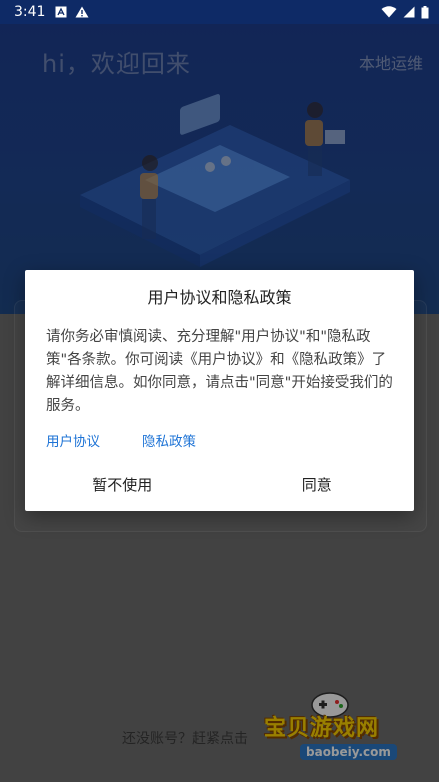  I want to click on status-time: 3:41, so click(30, 12).